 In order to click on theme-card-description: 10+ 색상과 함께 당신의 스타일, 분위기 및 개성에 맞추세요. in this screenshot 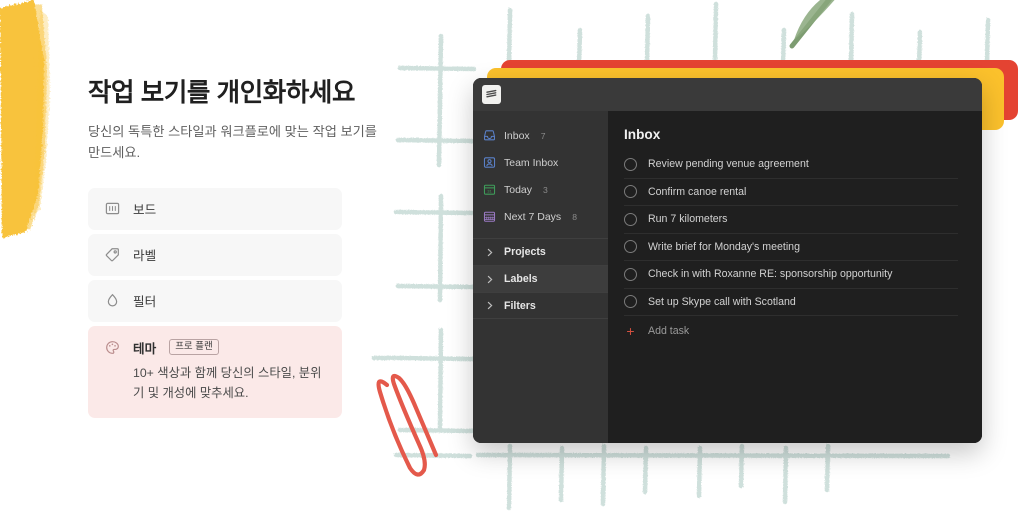, I will do `click(227, 382)`.